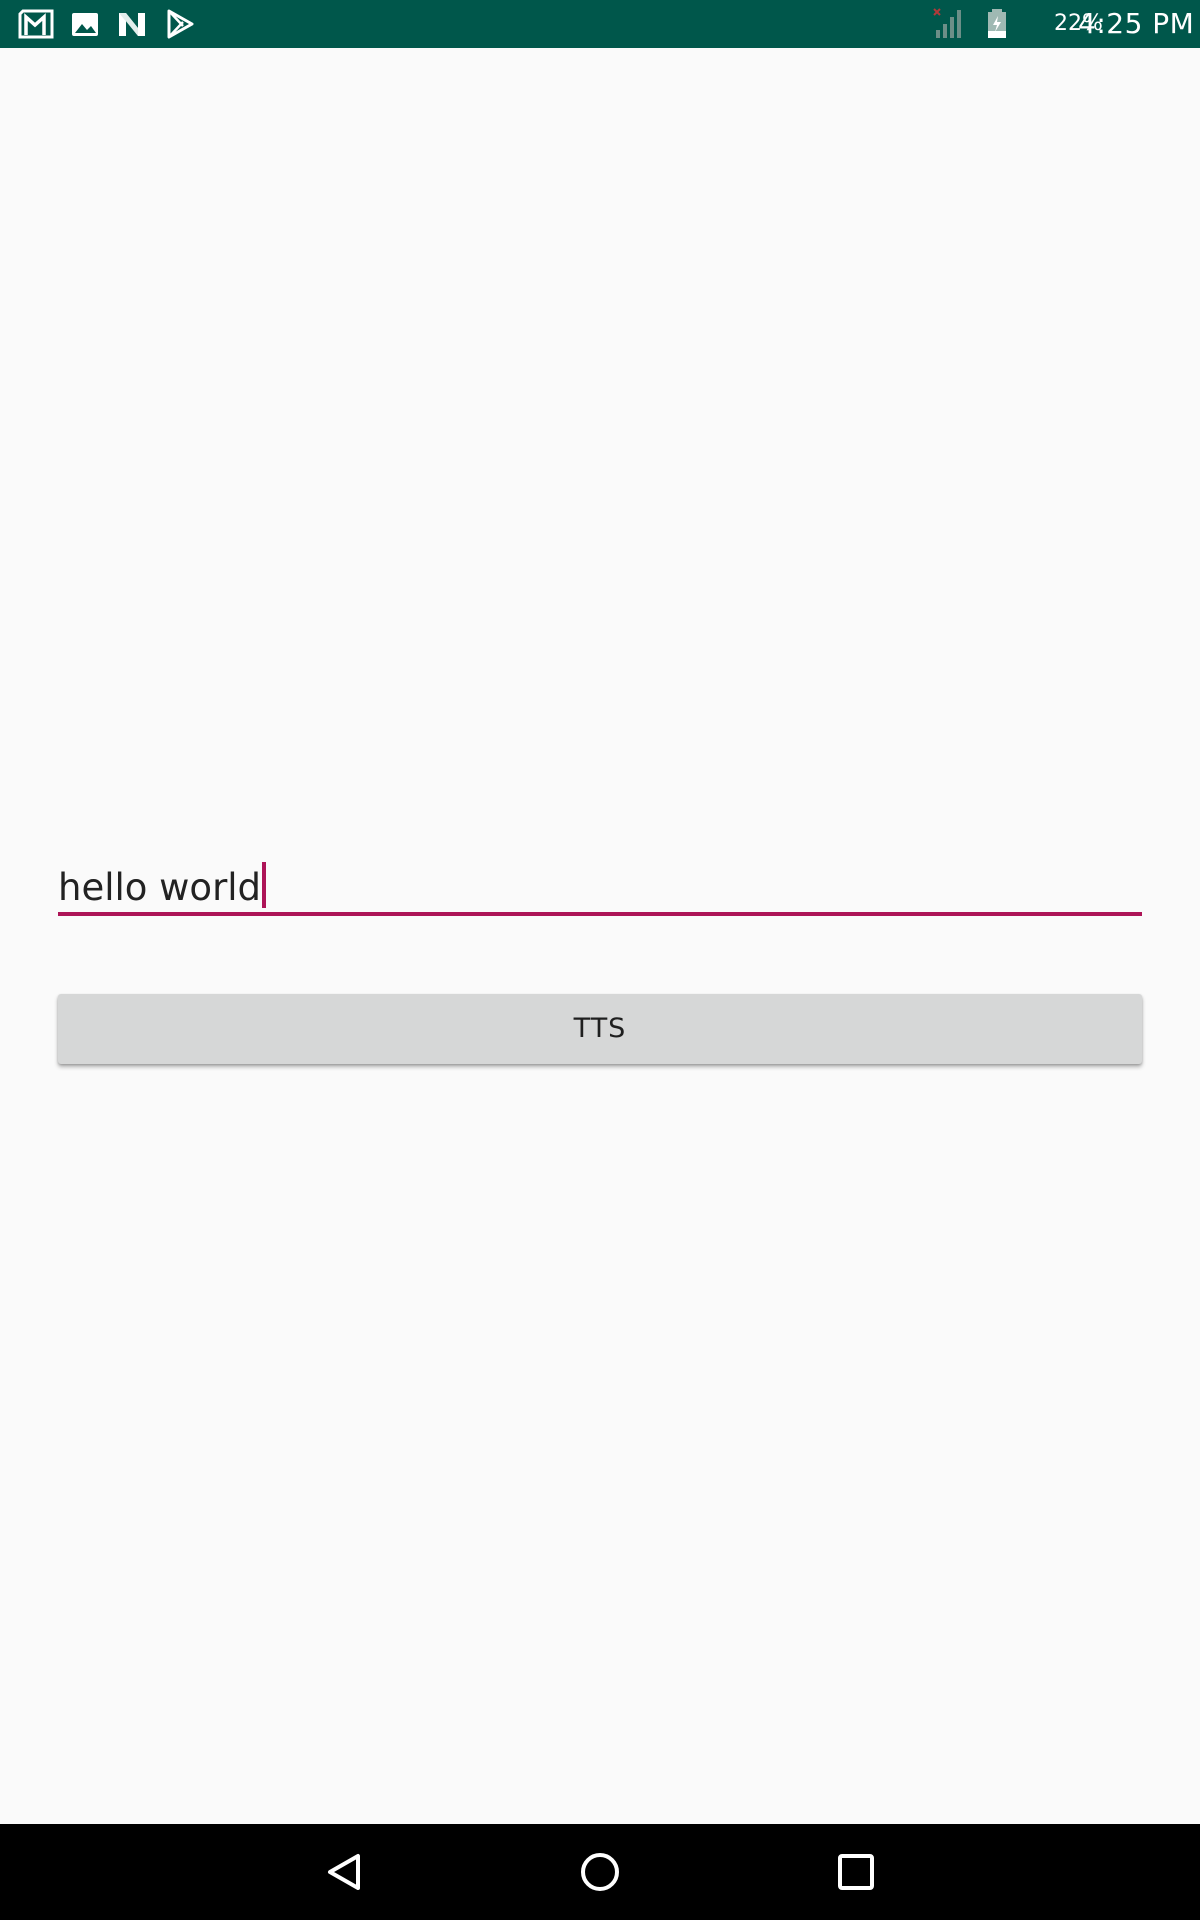 This screenshot has width=1200, height=1920. Describe the element at coordinates (856, 1872) in the screenshot. I see `recents-icon` at that location.